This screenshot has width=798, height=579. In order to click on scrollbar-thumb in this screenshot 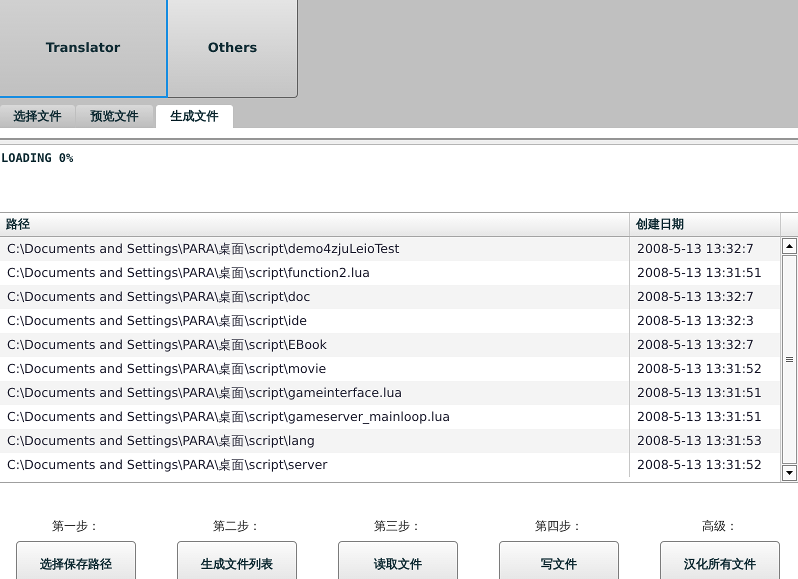, I will do `click(789, 359)`.